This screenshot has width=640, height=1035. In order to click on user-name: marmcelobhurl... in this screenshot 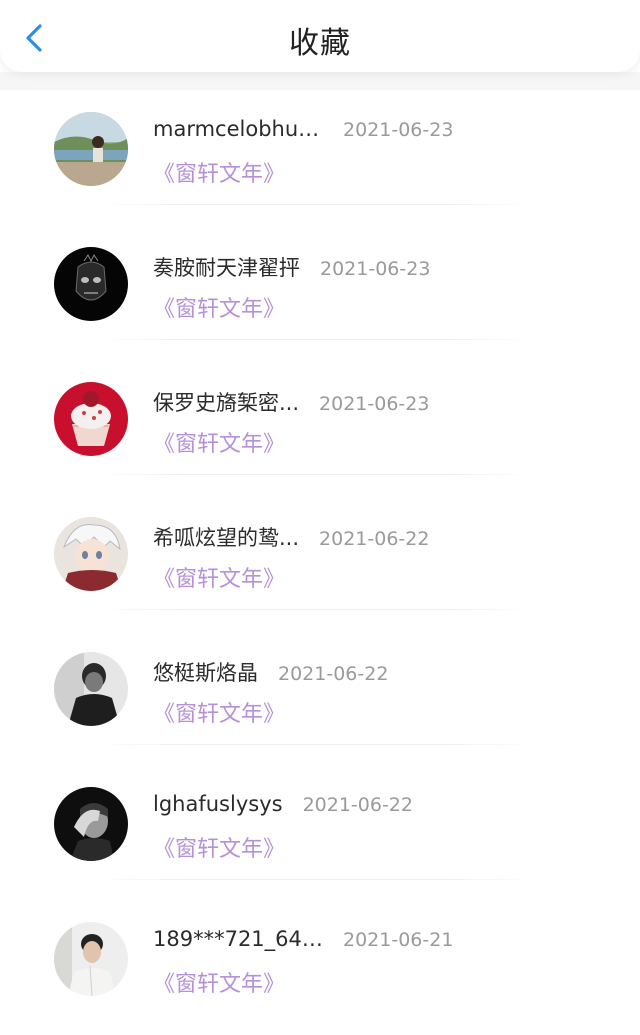, I will do `click(238, 129)`.